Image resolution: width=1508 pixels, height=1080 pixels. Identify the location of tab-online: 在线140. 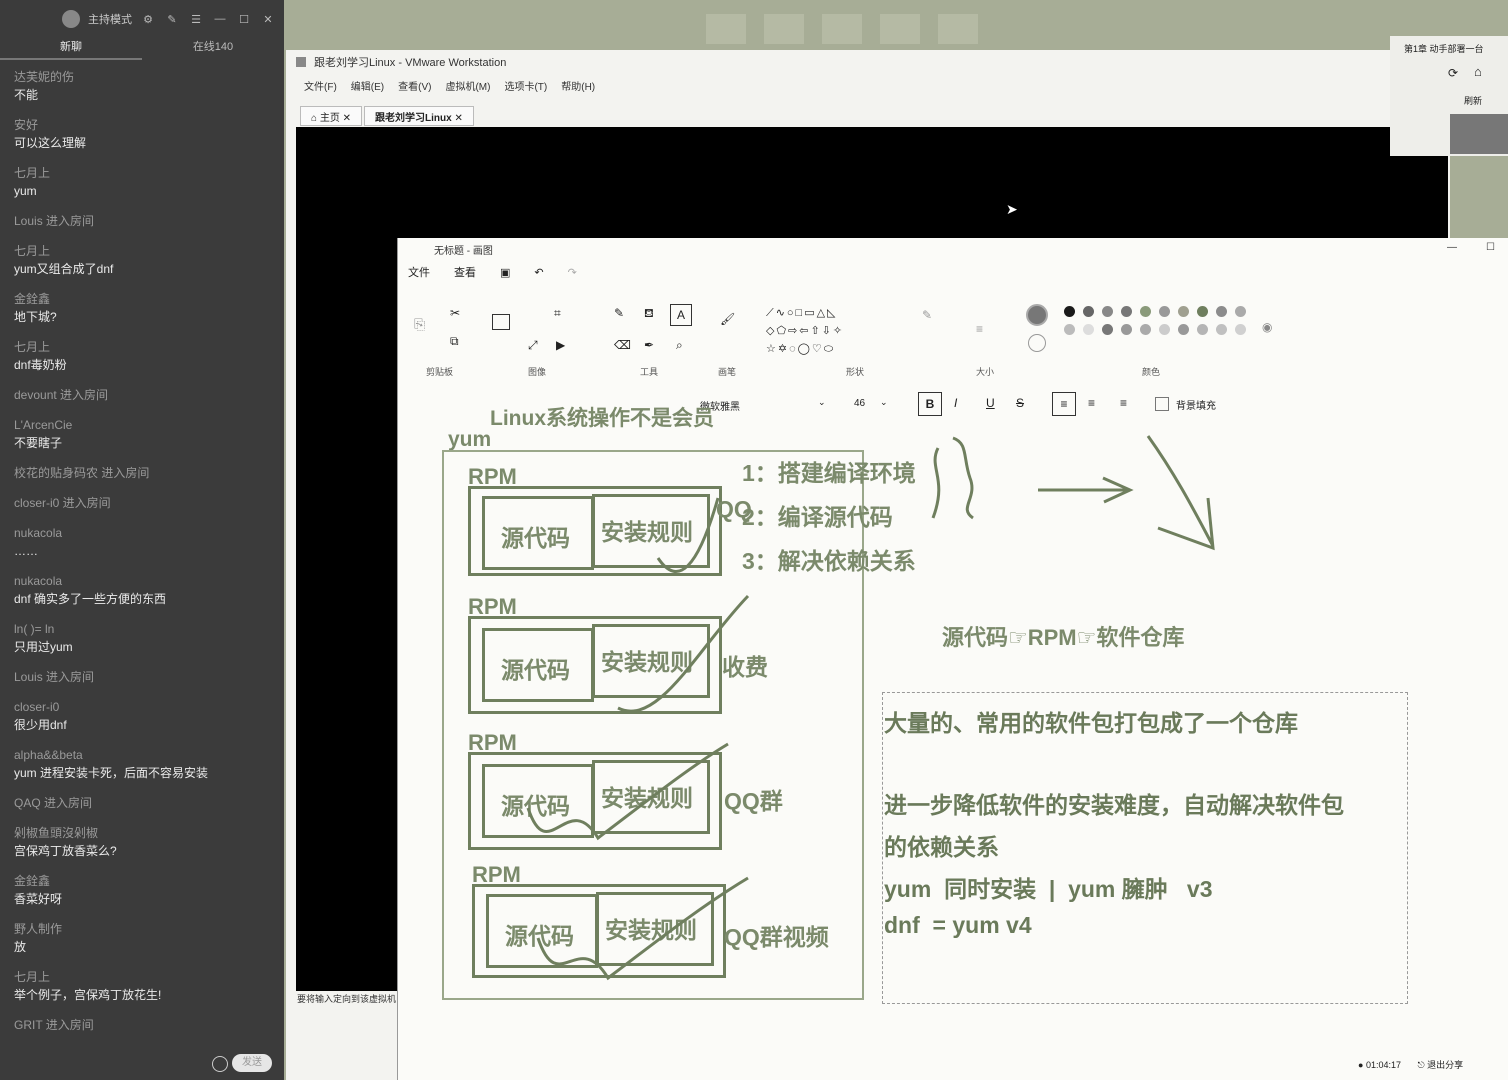
(213, 49).